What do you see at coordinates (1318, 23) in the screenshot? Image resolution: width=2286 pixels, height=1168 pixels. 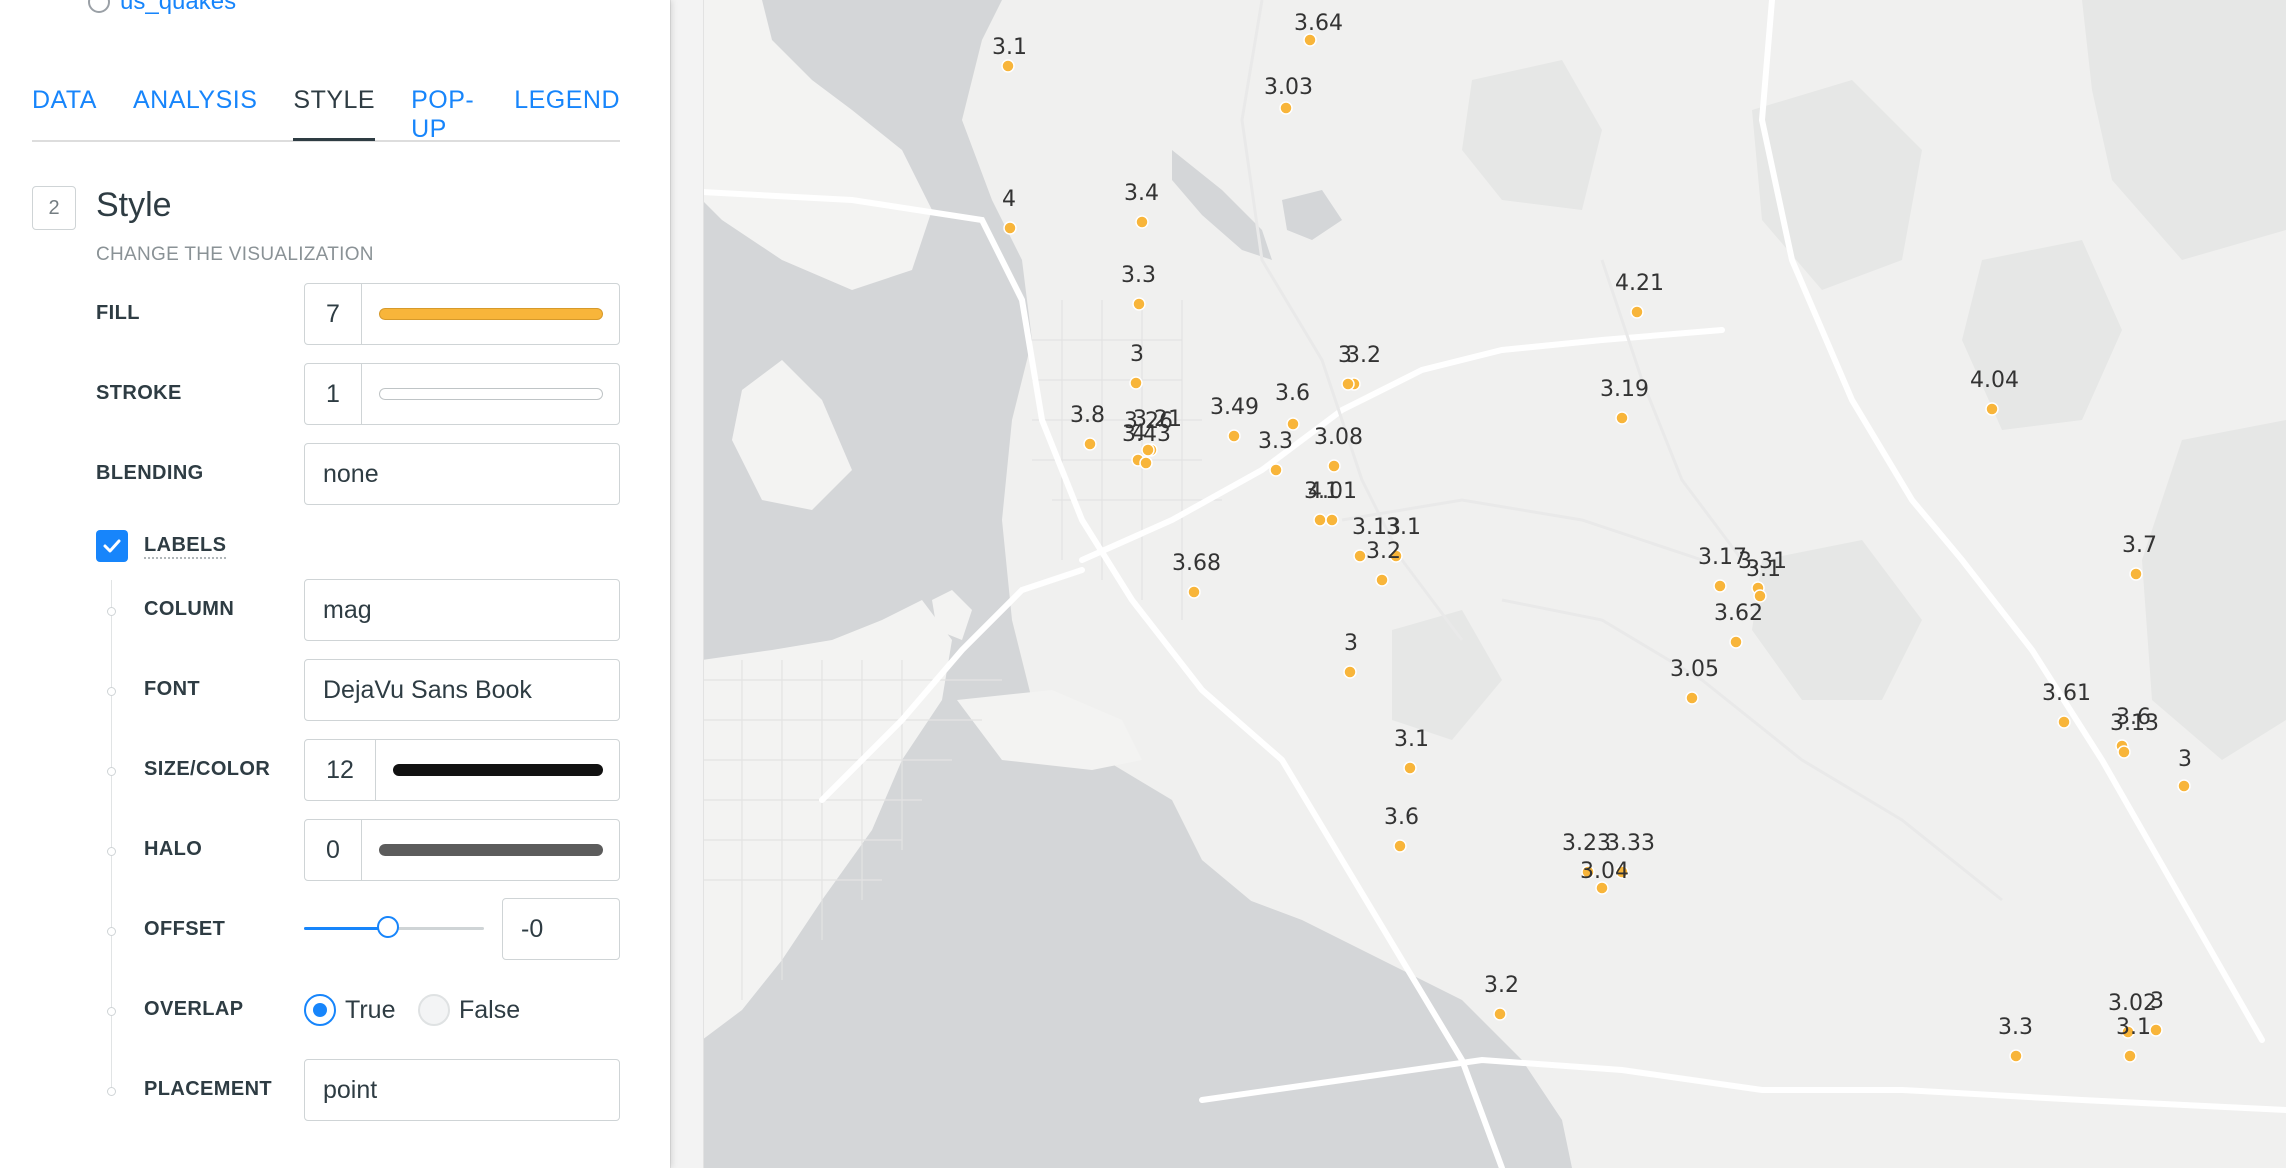 I see `quake-magnitude-label: 3.64` at bounding box center [1318, 23].